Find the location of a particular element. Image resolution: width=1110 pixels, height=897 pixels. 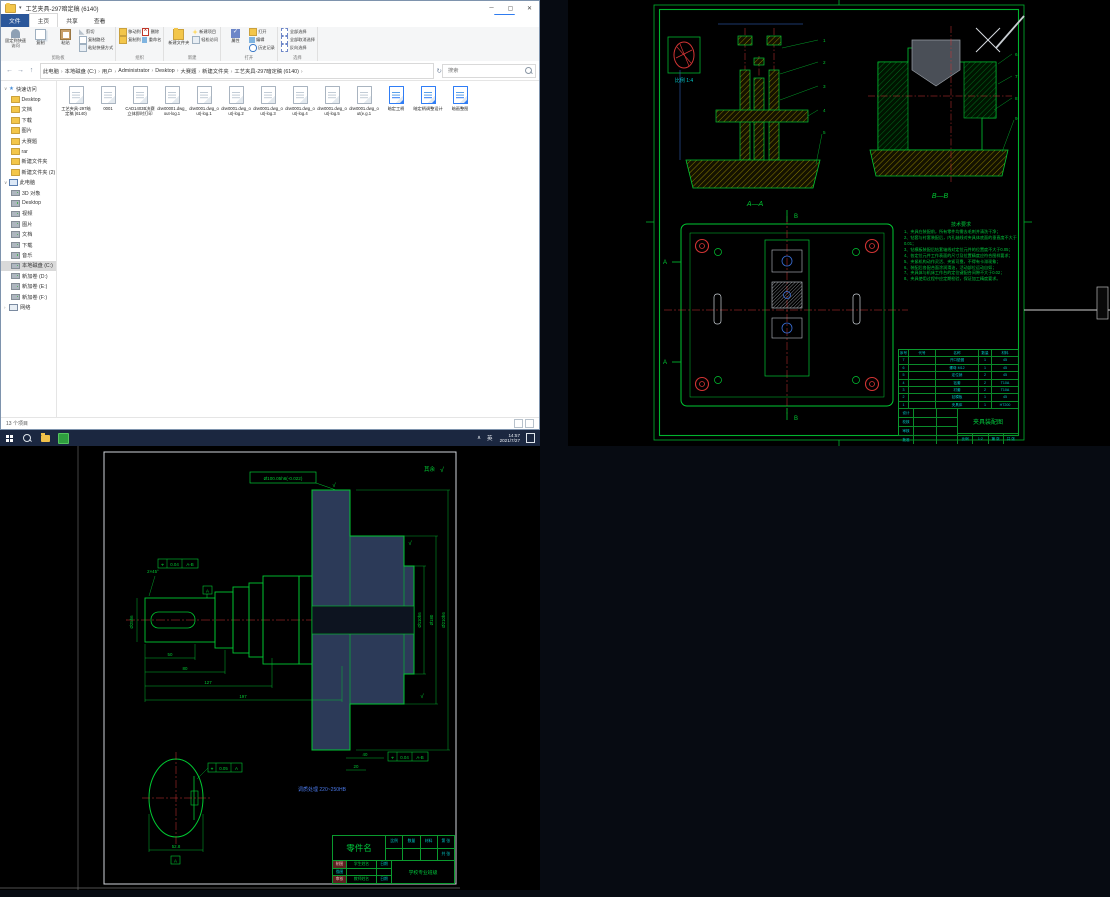

file-item: 暗定柄调整设计 is located at coordinates (428, 101).